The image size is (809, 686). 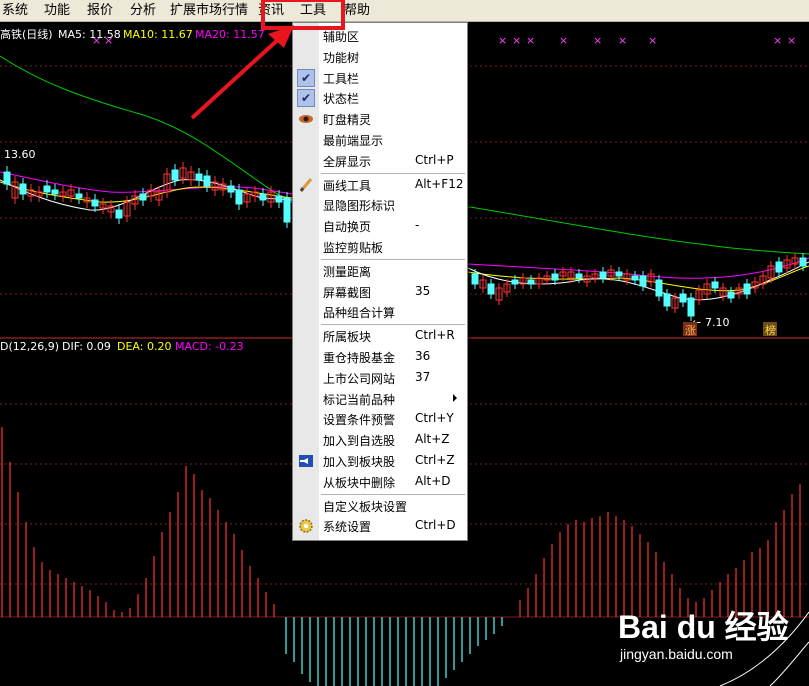 I want to click on annotation-overlay, so click(x=267, y=60).